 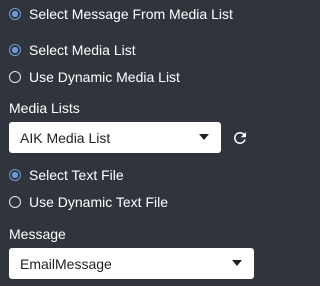 I want to click on radio-label: Select Text File, so click(x=76, y=175).